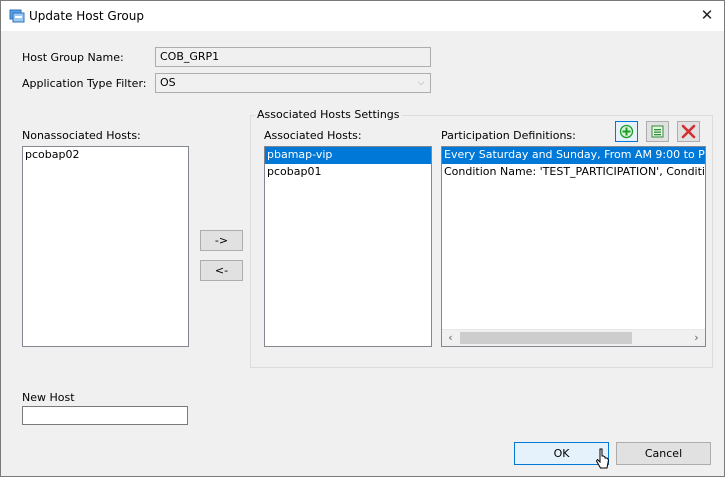 The height and width of the screenshot is (477, 725). I want to click on scroll-left-icon: ‹, so click(450, 338).